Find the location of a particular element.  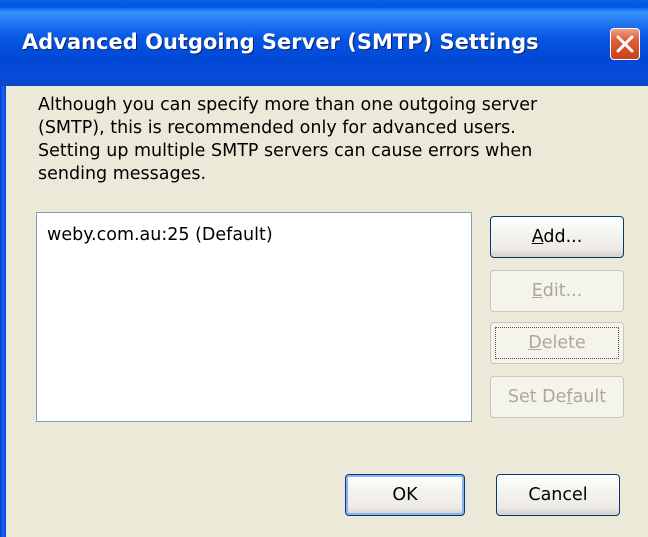

set-default-button-label: Set Default is located at coordinates (557, 397).